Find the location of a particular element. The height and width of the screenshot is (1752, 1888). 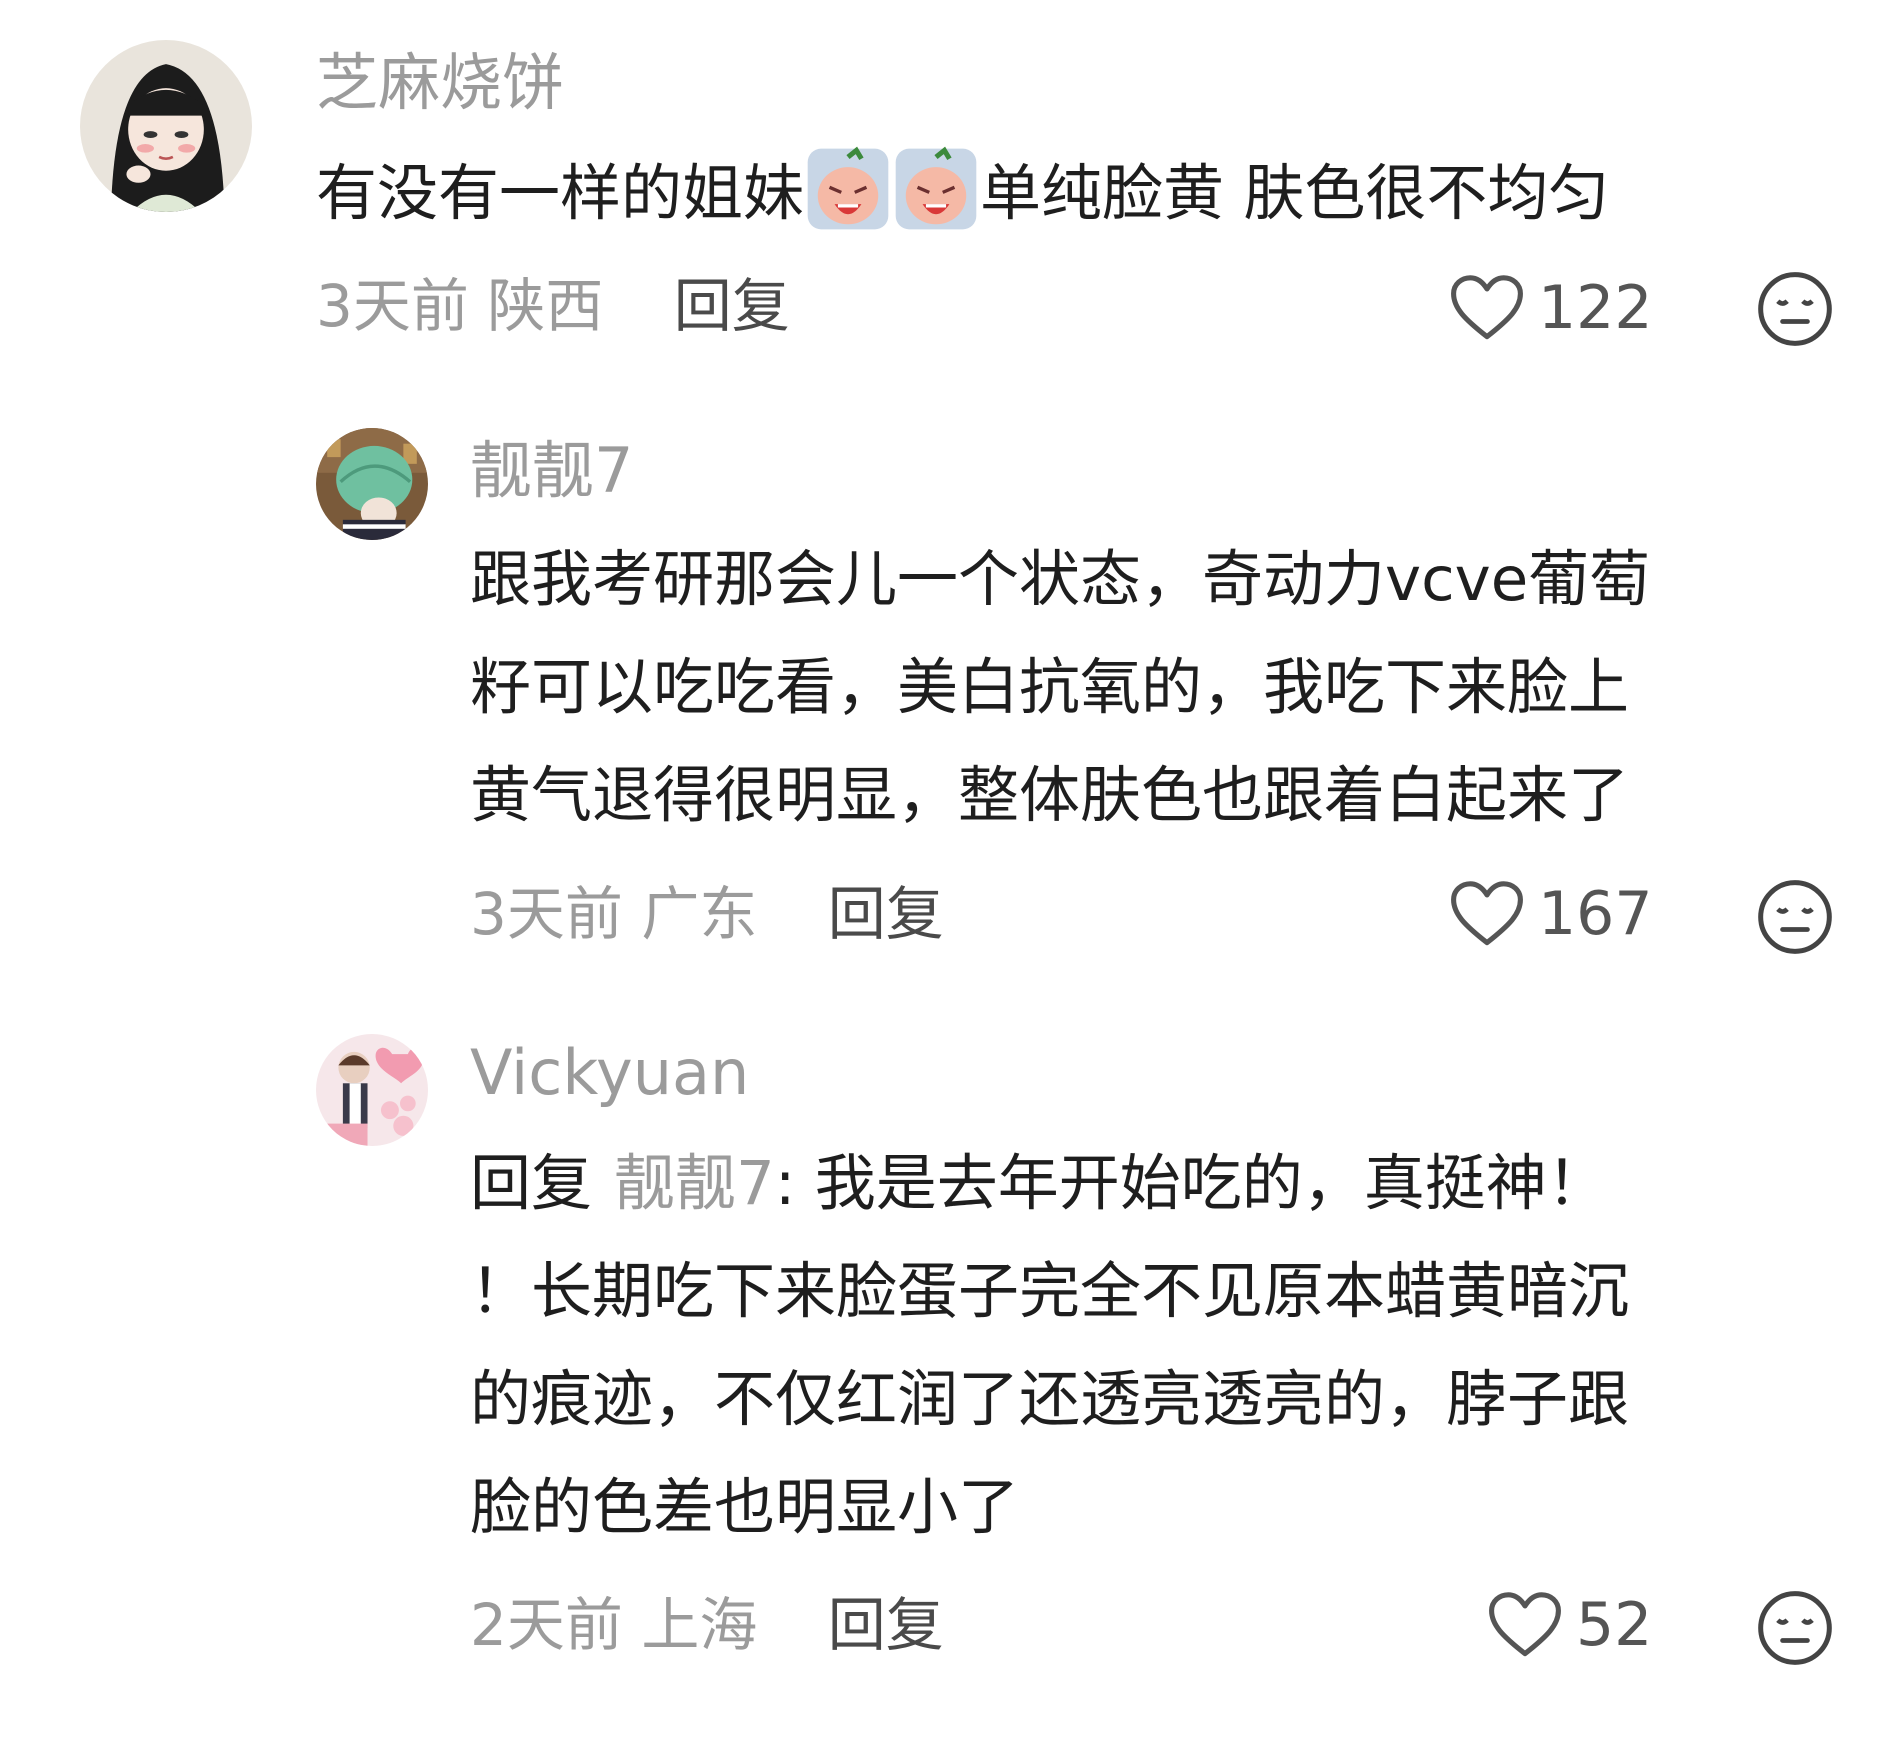

comment-text-part: 单纯脸黄 肤色很不均匀 is located at coordinates (1295, 193).